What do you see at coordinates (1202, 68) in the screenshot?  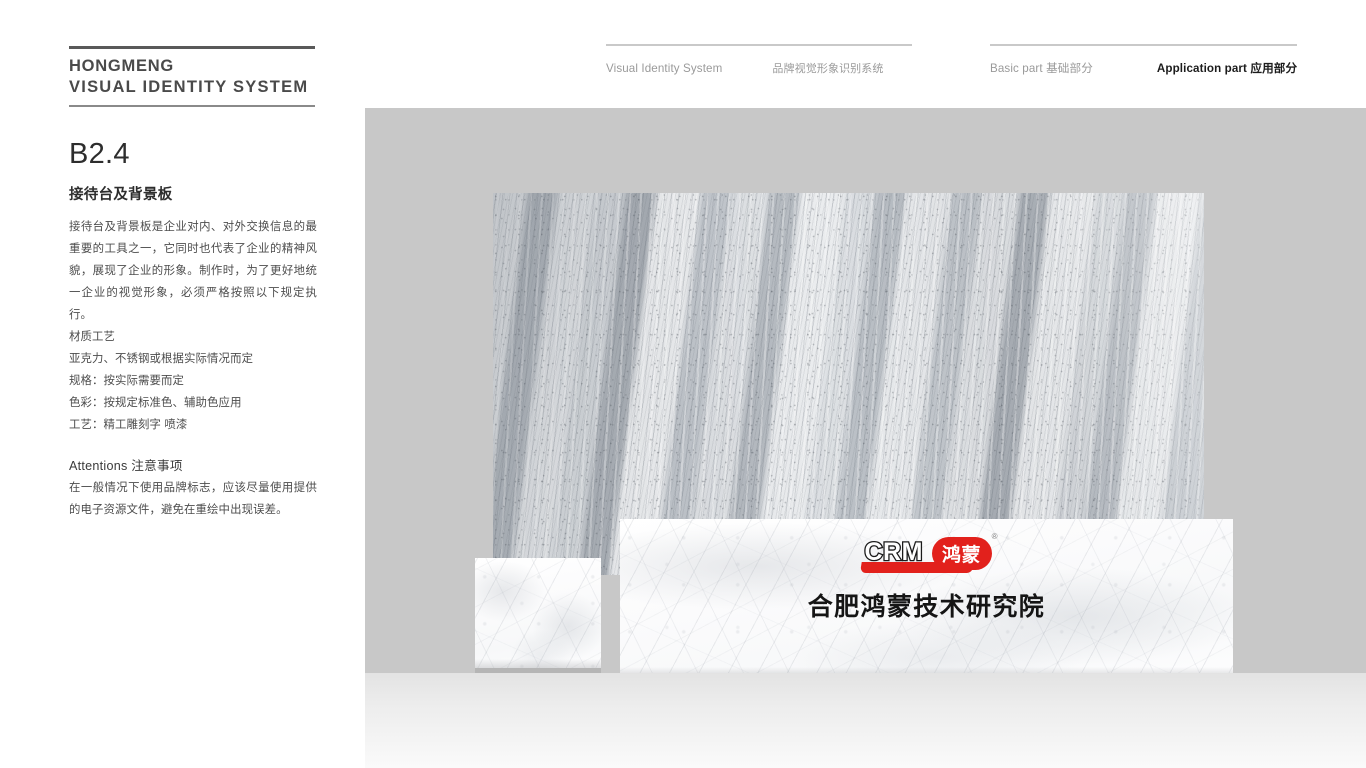 I see `nav-item-application-part-en: Application part` at bounding box center [1202, 68].